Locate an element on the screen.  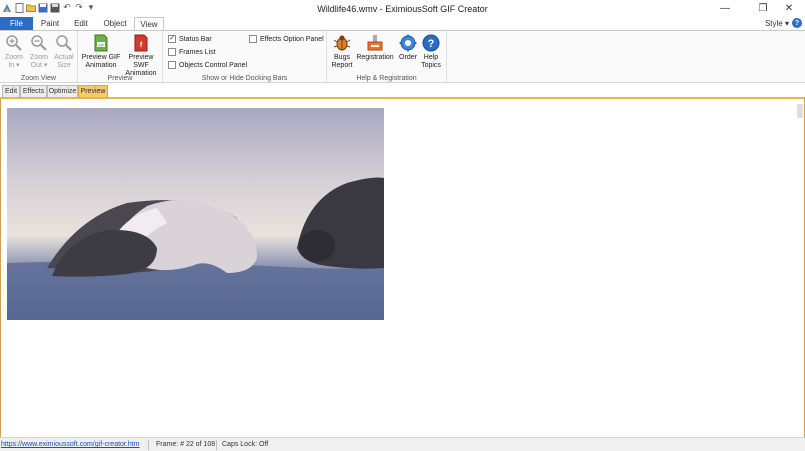
caps-lock-status: Caps Lock: Off is located at coordinates (245, 444).